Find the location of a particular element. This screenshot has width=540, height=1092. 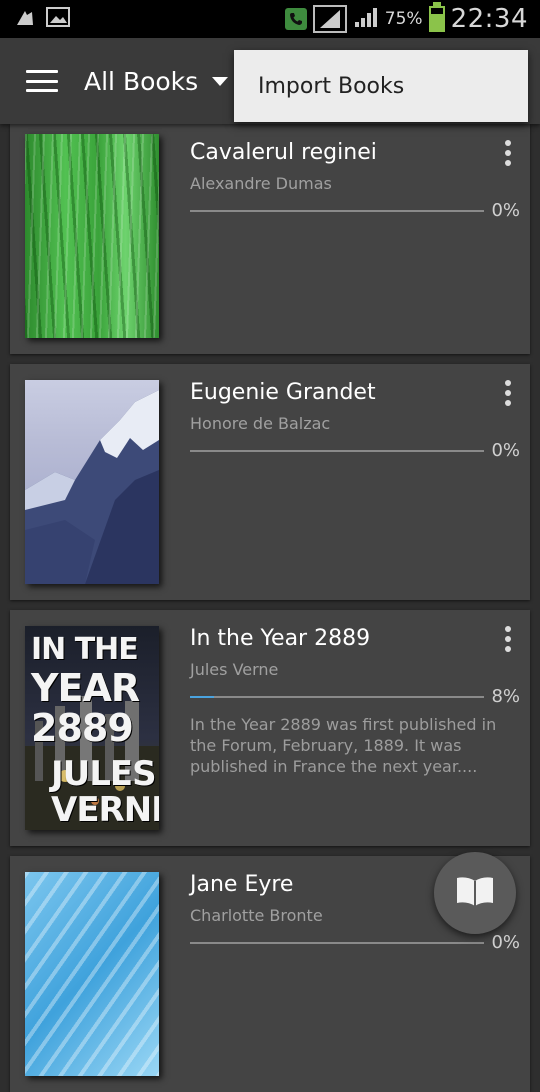

cover-text: YEAR is located at coordinates (85, 688).